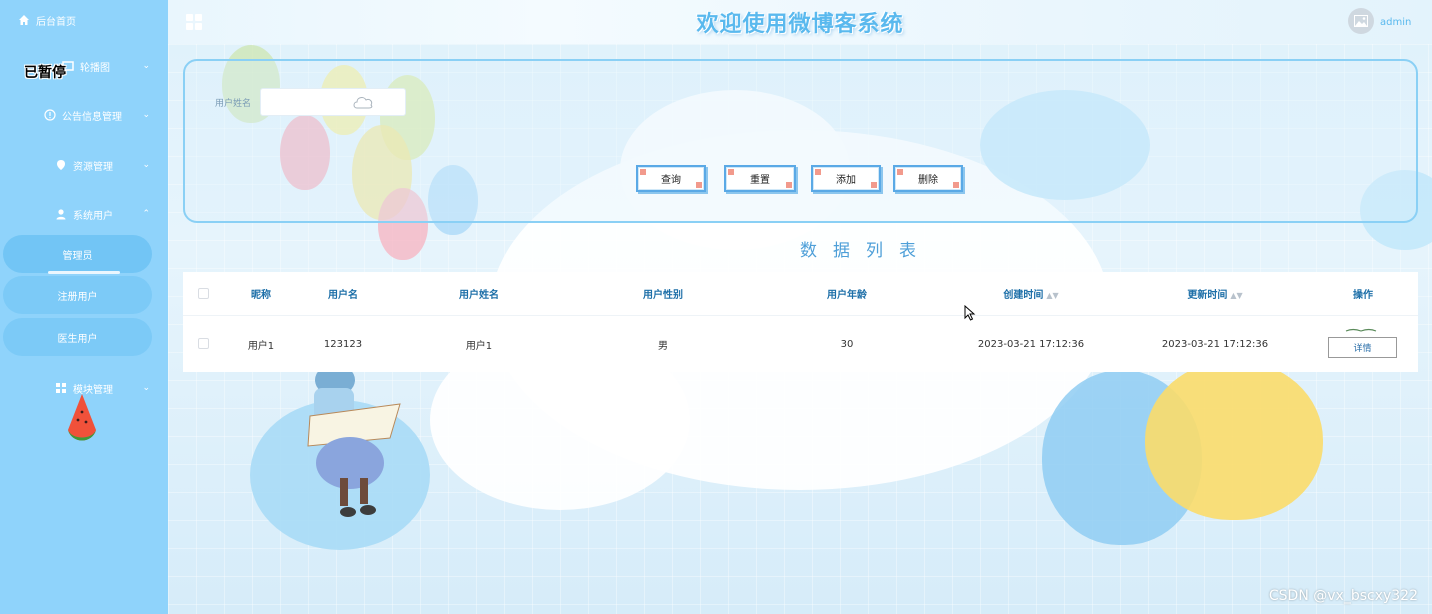  Describe the element at coordinates (866, 251) in the screenshot. I see `list-title: 数据列表` at that location.